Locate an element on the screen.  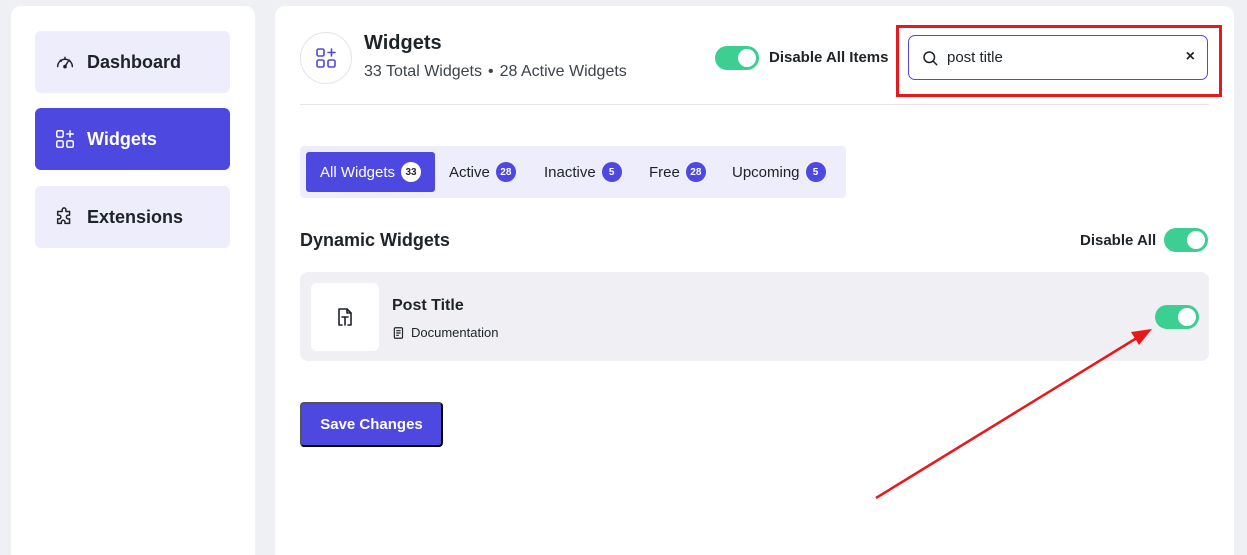
search-input is located at coordinates (1057, 57).